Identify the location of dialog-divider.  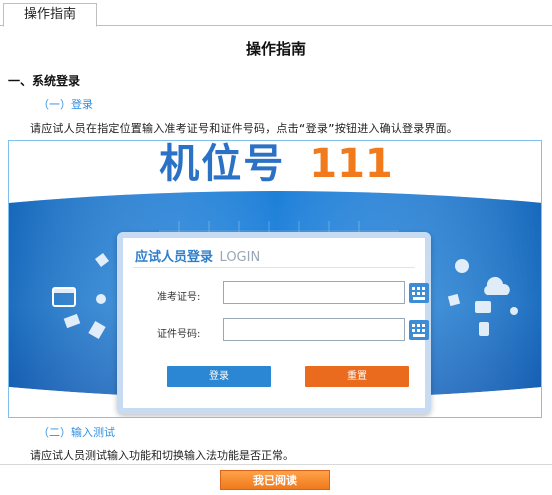
(274, 267).